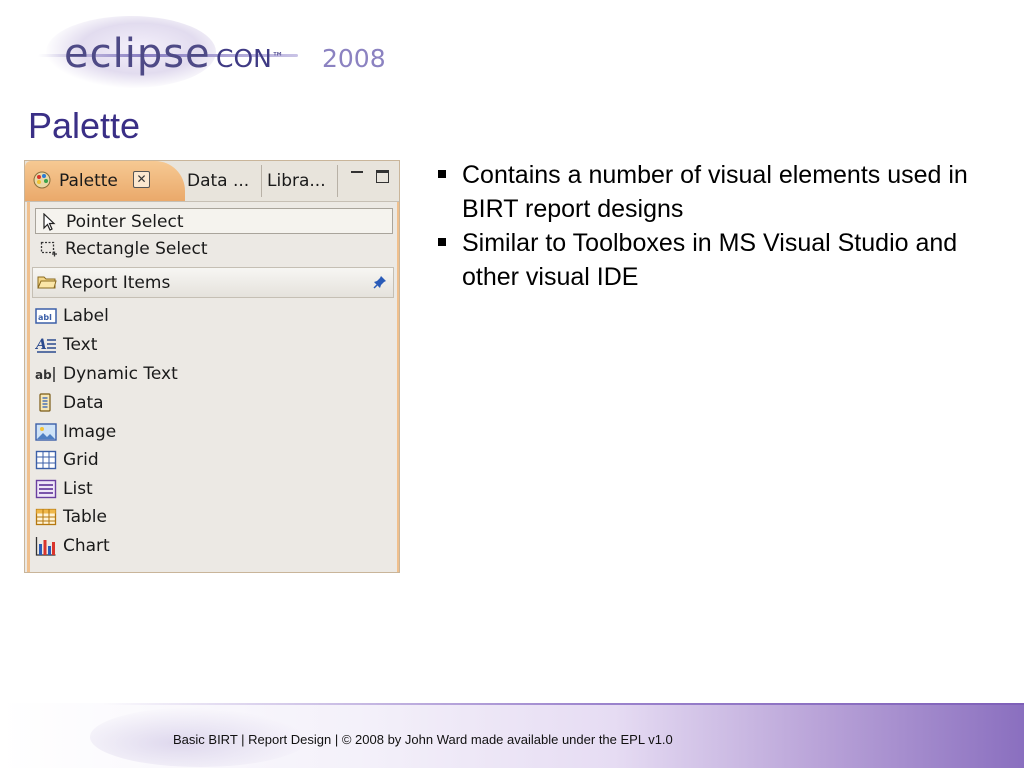 The width and height of the screenshot is (1024, 768). Describe the element at coordinates (135, 460) in the screenshot. I see `palette-item-grid: Grid` at that location.